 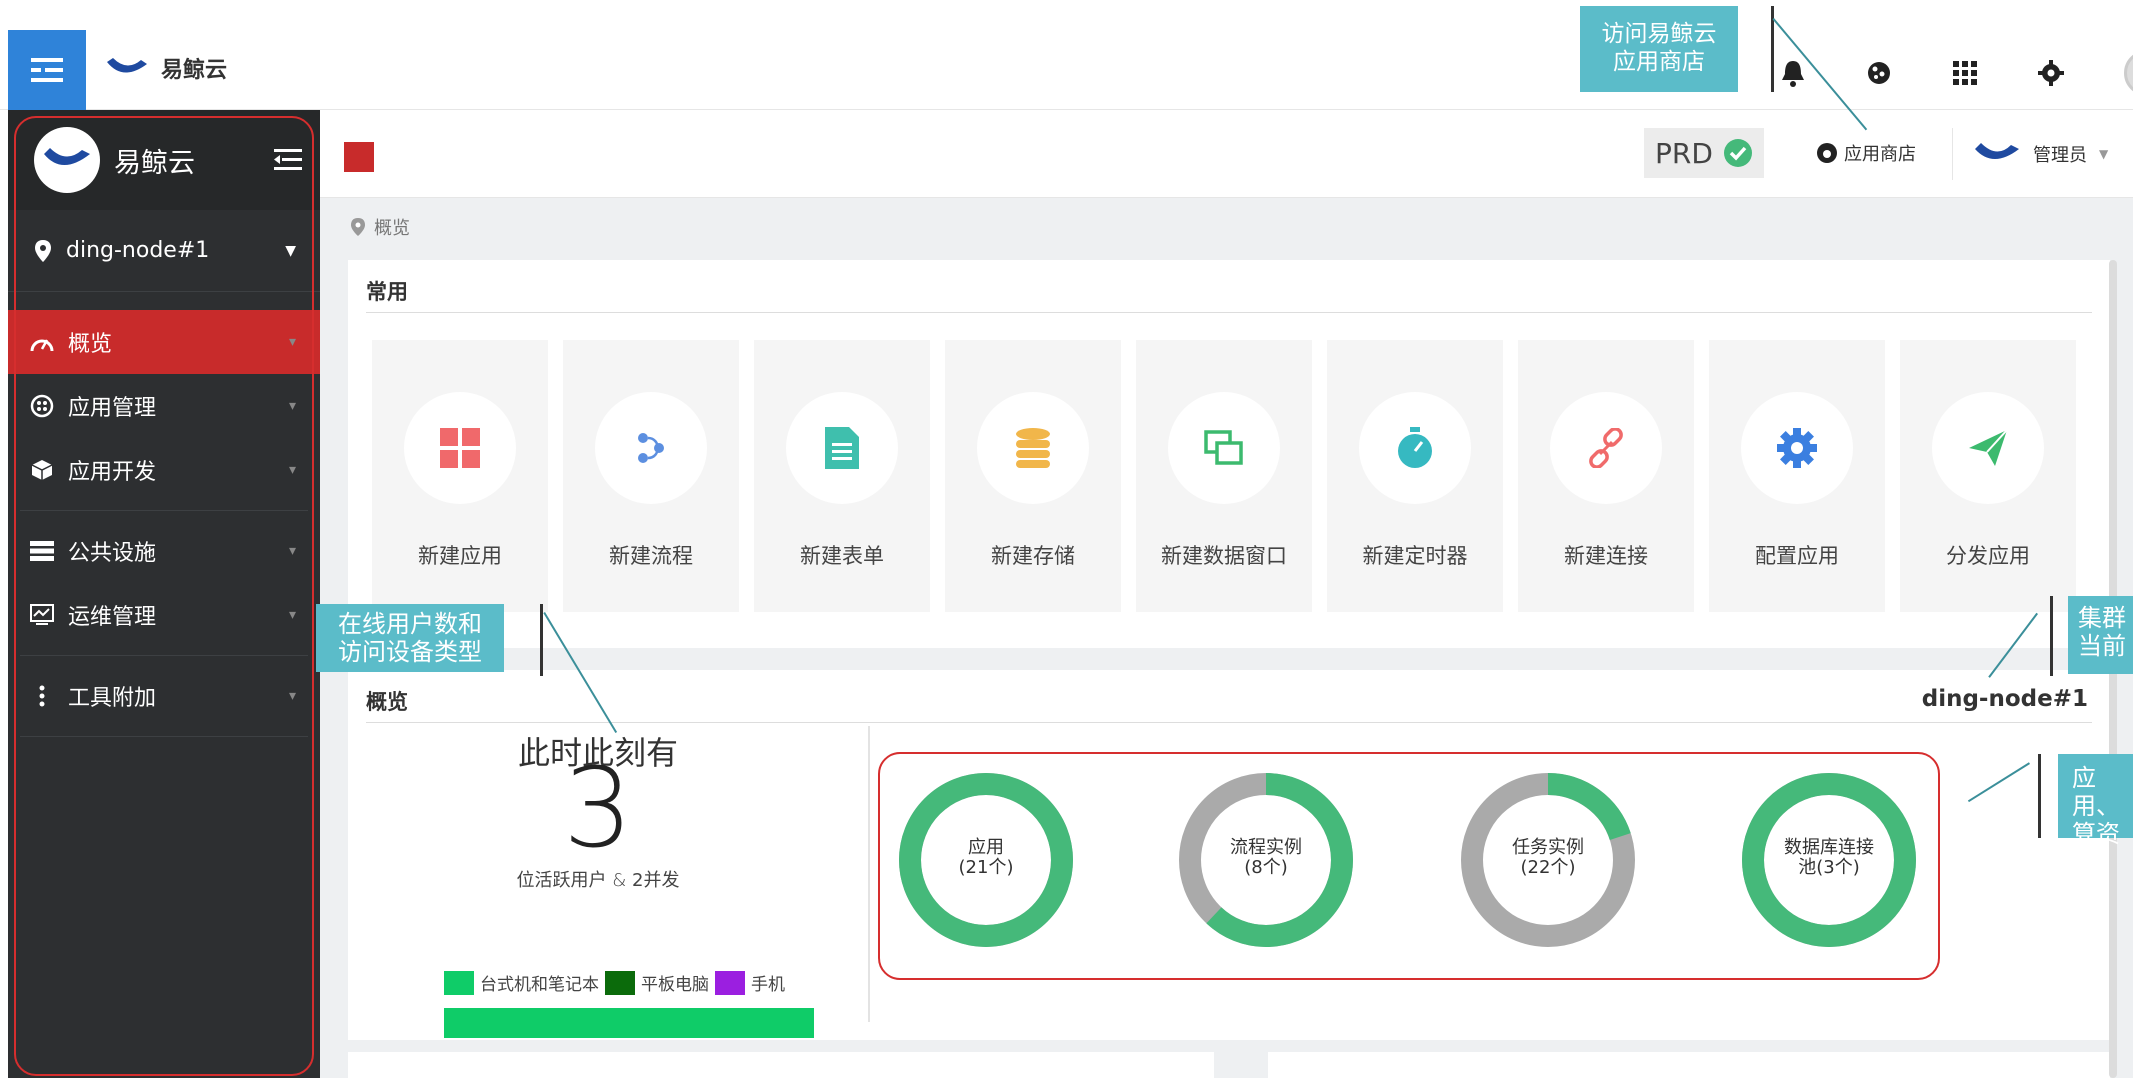 I want to click on tile-new-form: 新建表单, so click(x=842, y=476).